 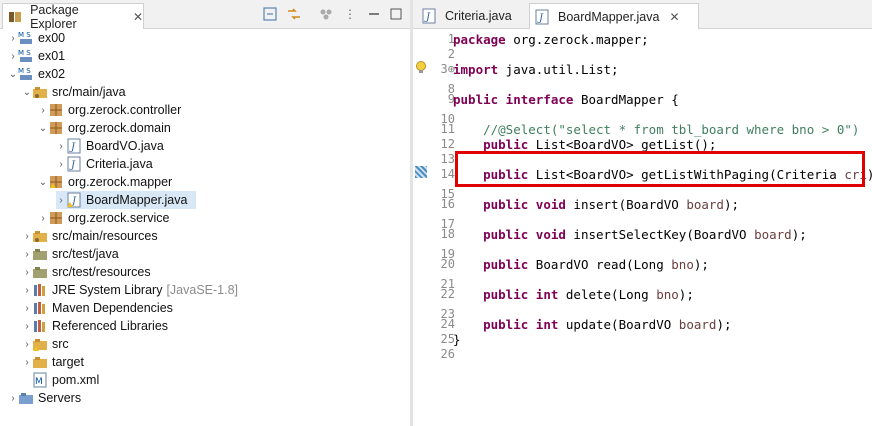 What do you see at coordinates (724, 324) in the screenshot?
I see `code-token: );` at bounding box center [724, 324].